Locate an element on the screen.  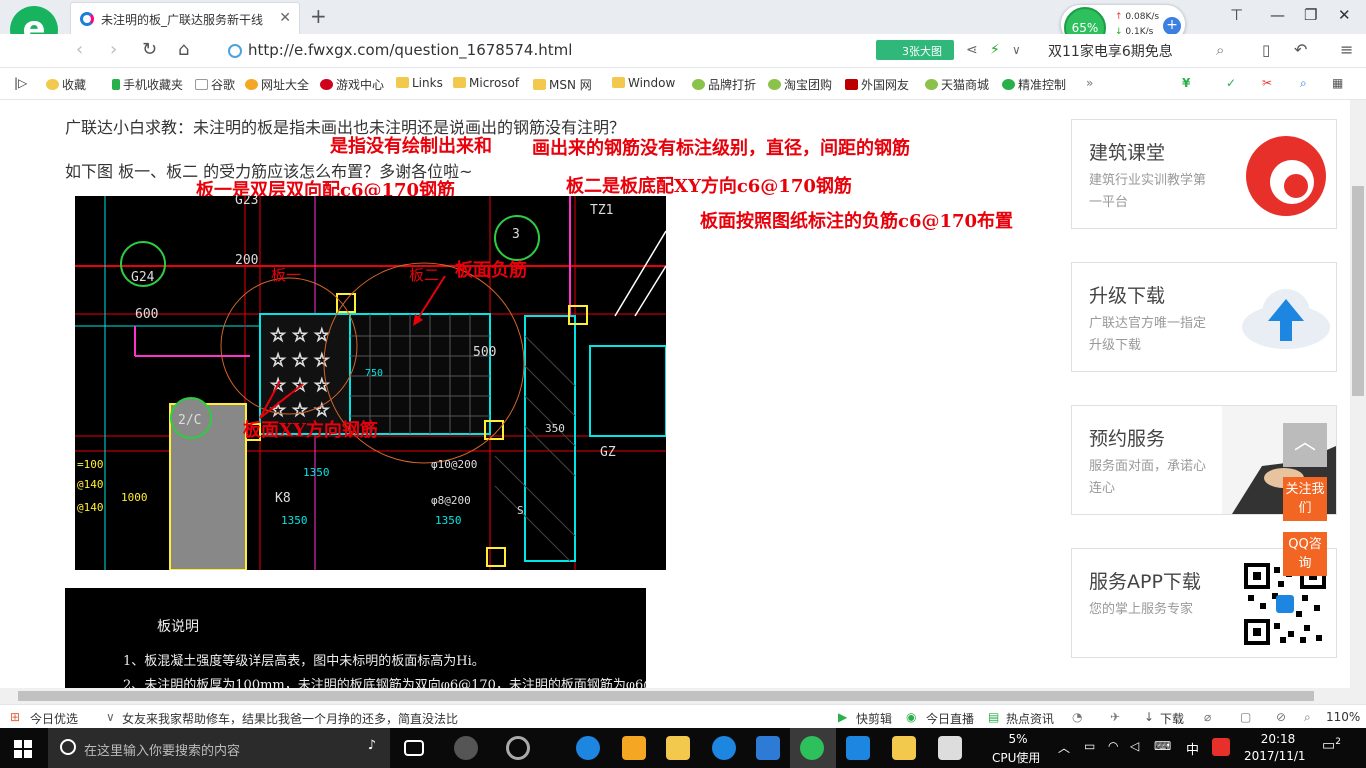
card-upgrade-download: 升级下载 广联达官方唯一指定升级下载 is located at coordinates (1204, 317).